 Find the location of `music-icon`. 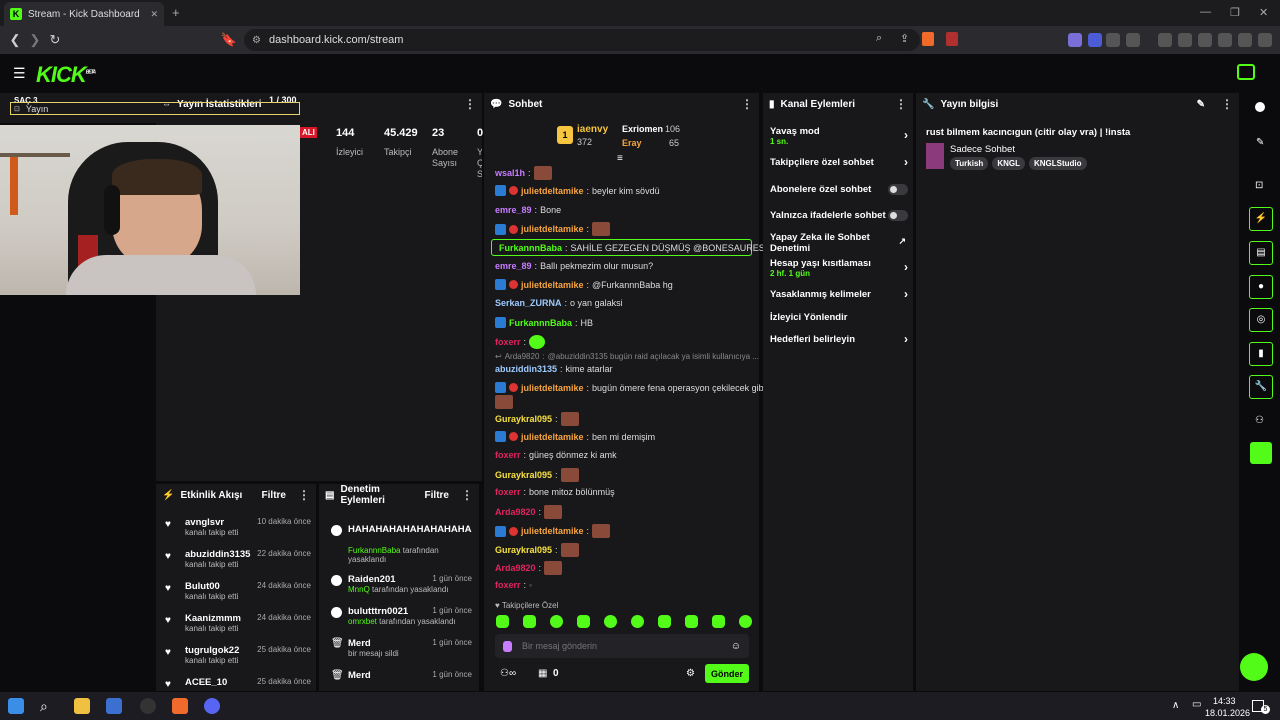

music-icon is located at coordinates (1165, 40).